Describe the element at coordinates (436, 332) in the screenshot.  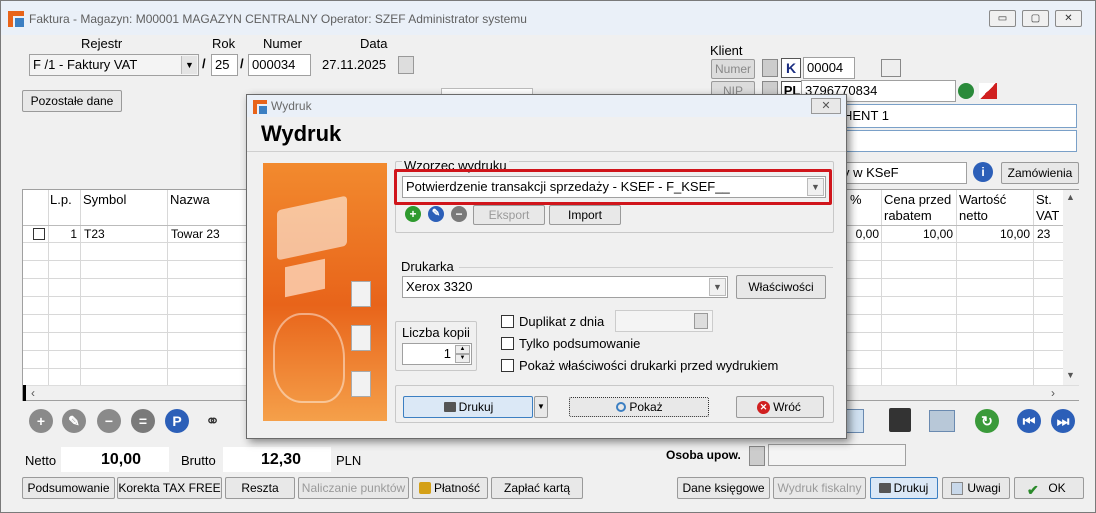
I see `liczba-kopii-label: Liczba kopii` at that location.